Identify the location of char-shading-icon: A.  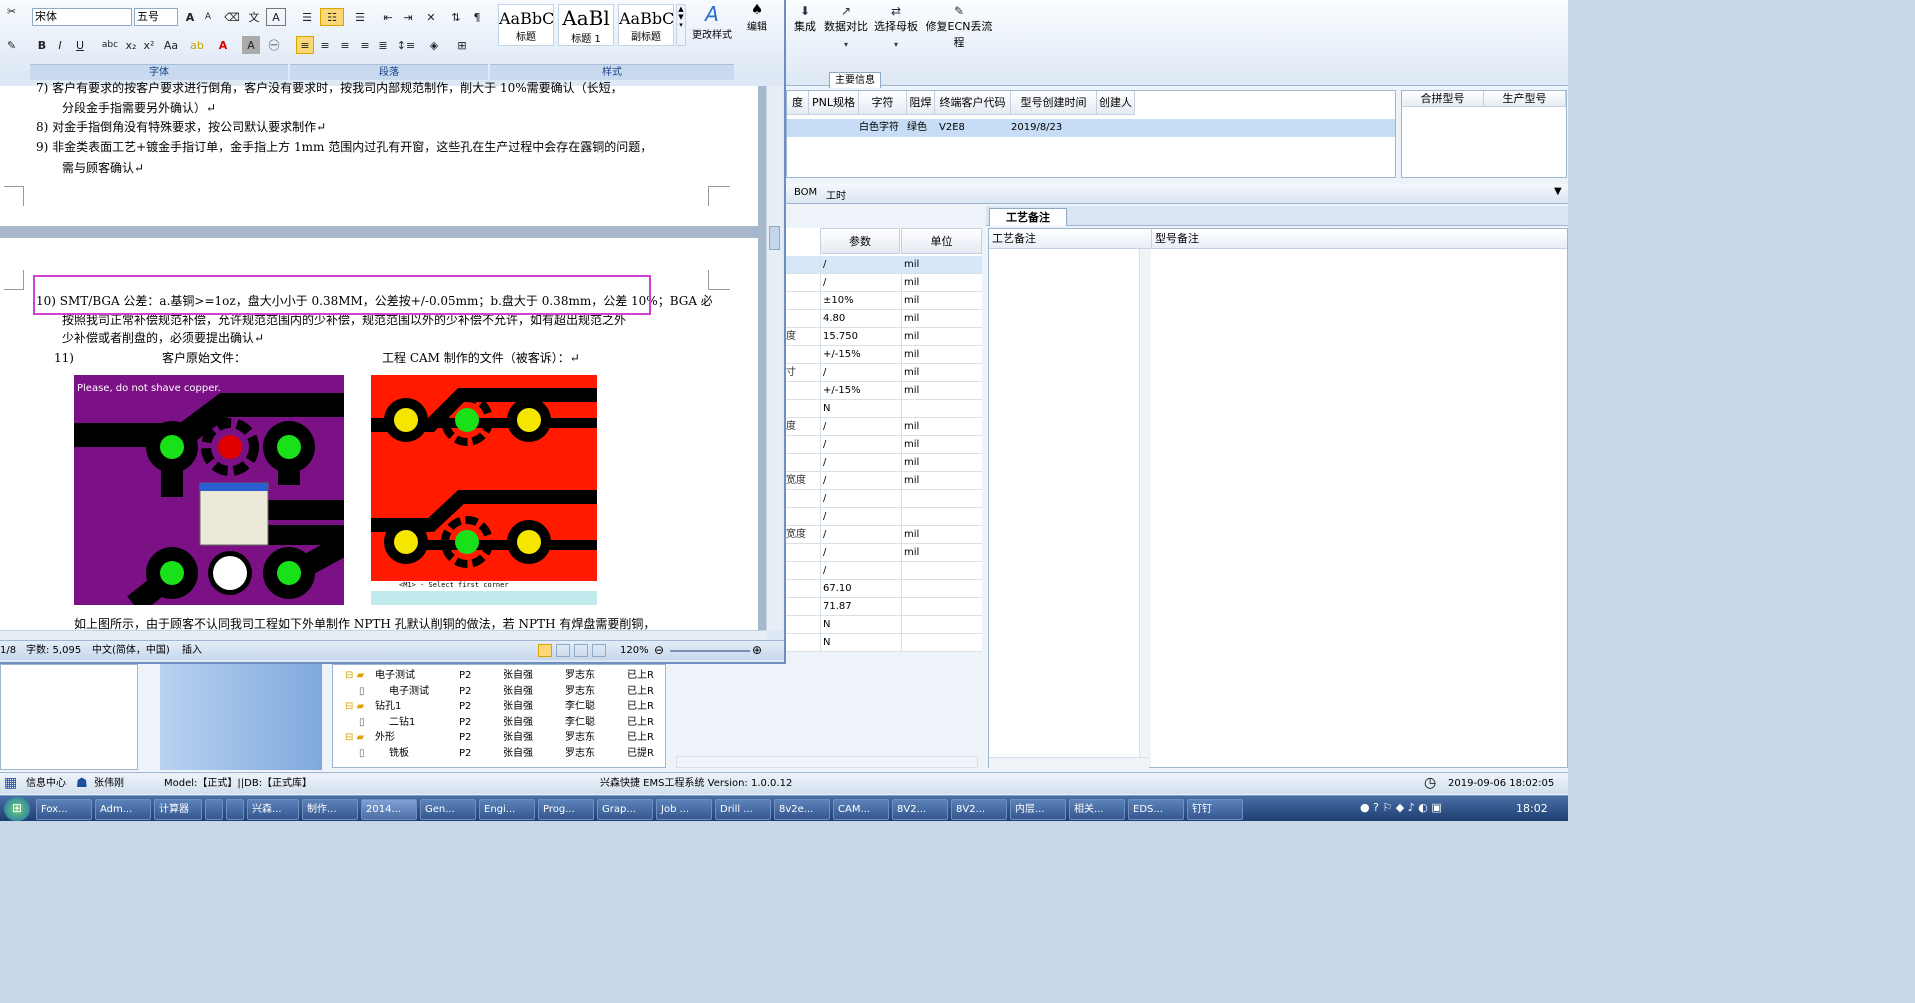
(251, 45).